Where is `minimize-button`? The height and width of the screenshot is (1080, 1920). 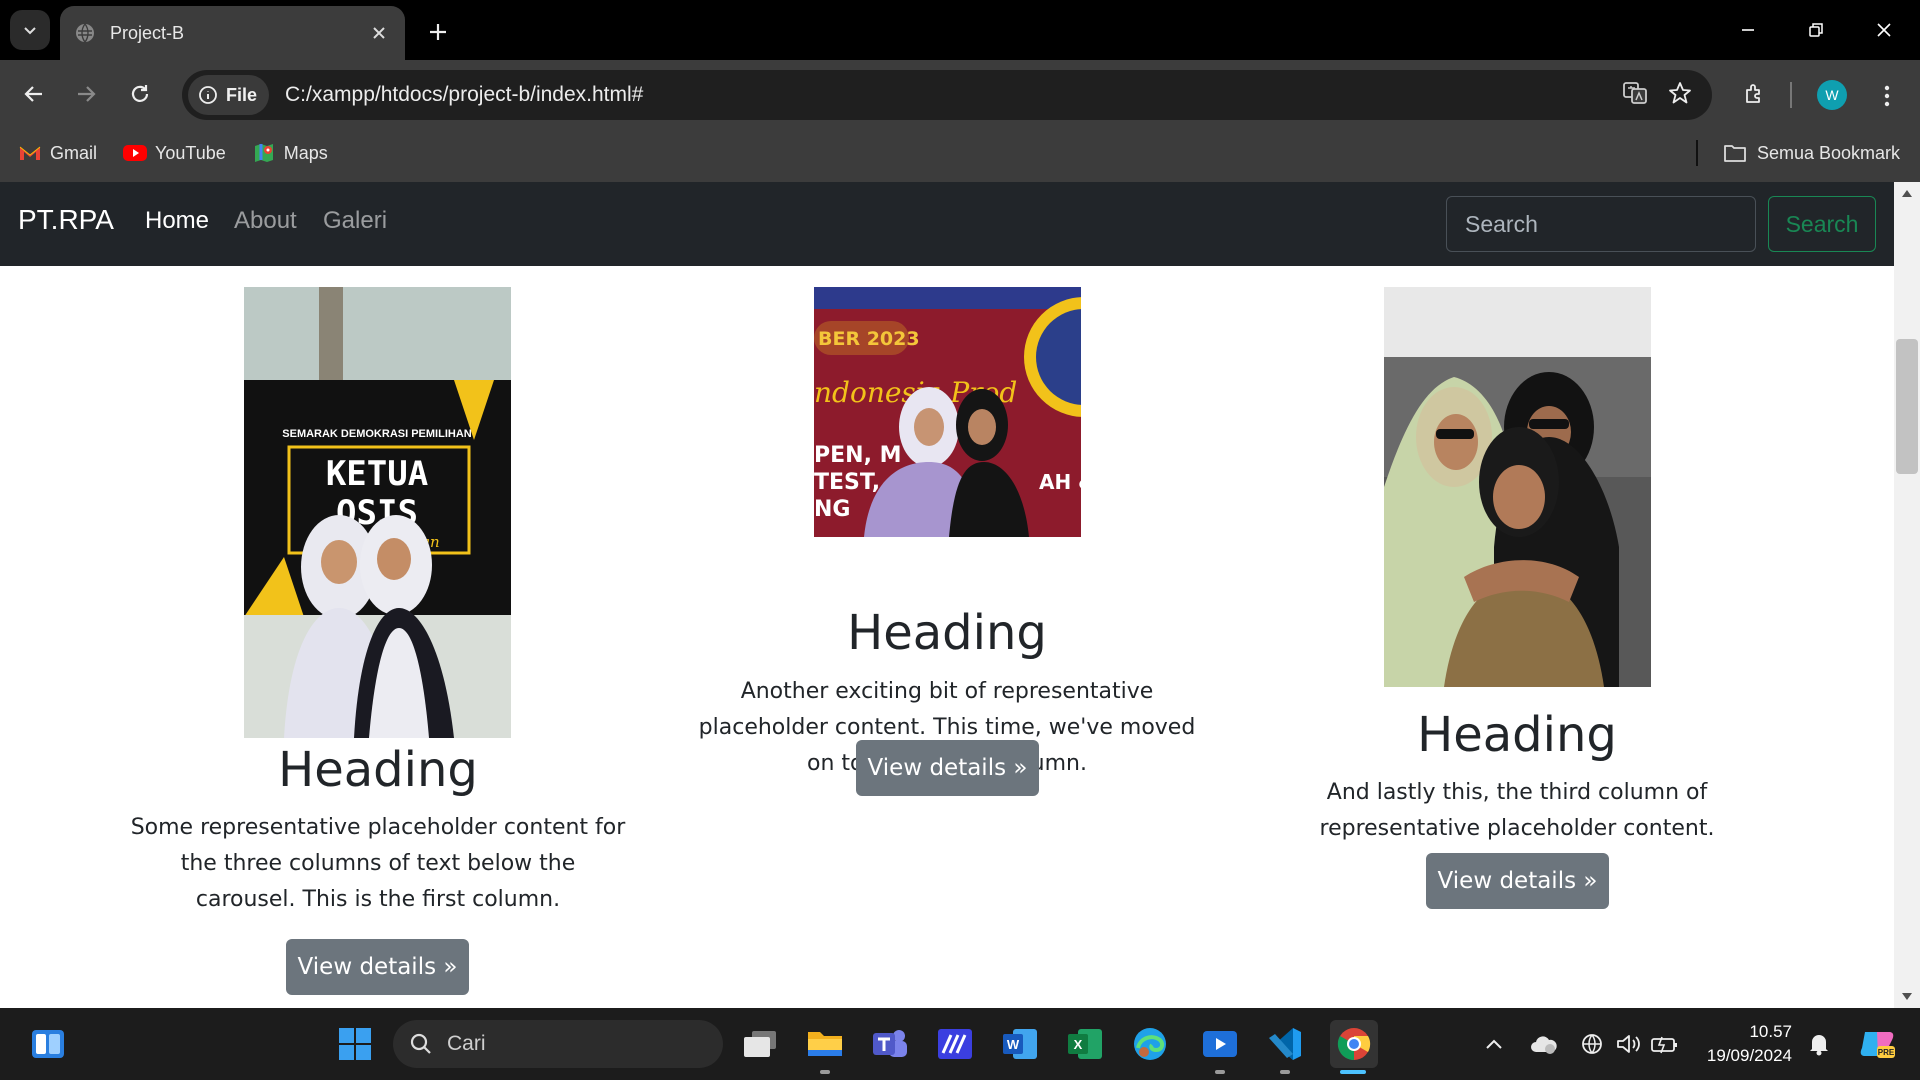
minimize-button is located at coordinates (1748, 30).